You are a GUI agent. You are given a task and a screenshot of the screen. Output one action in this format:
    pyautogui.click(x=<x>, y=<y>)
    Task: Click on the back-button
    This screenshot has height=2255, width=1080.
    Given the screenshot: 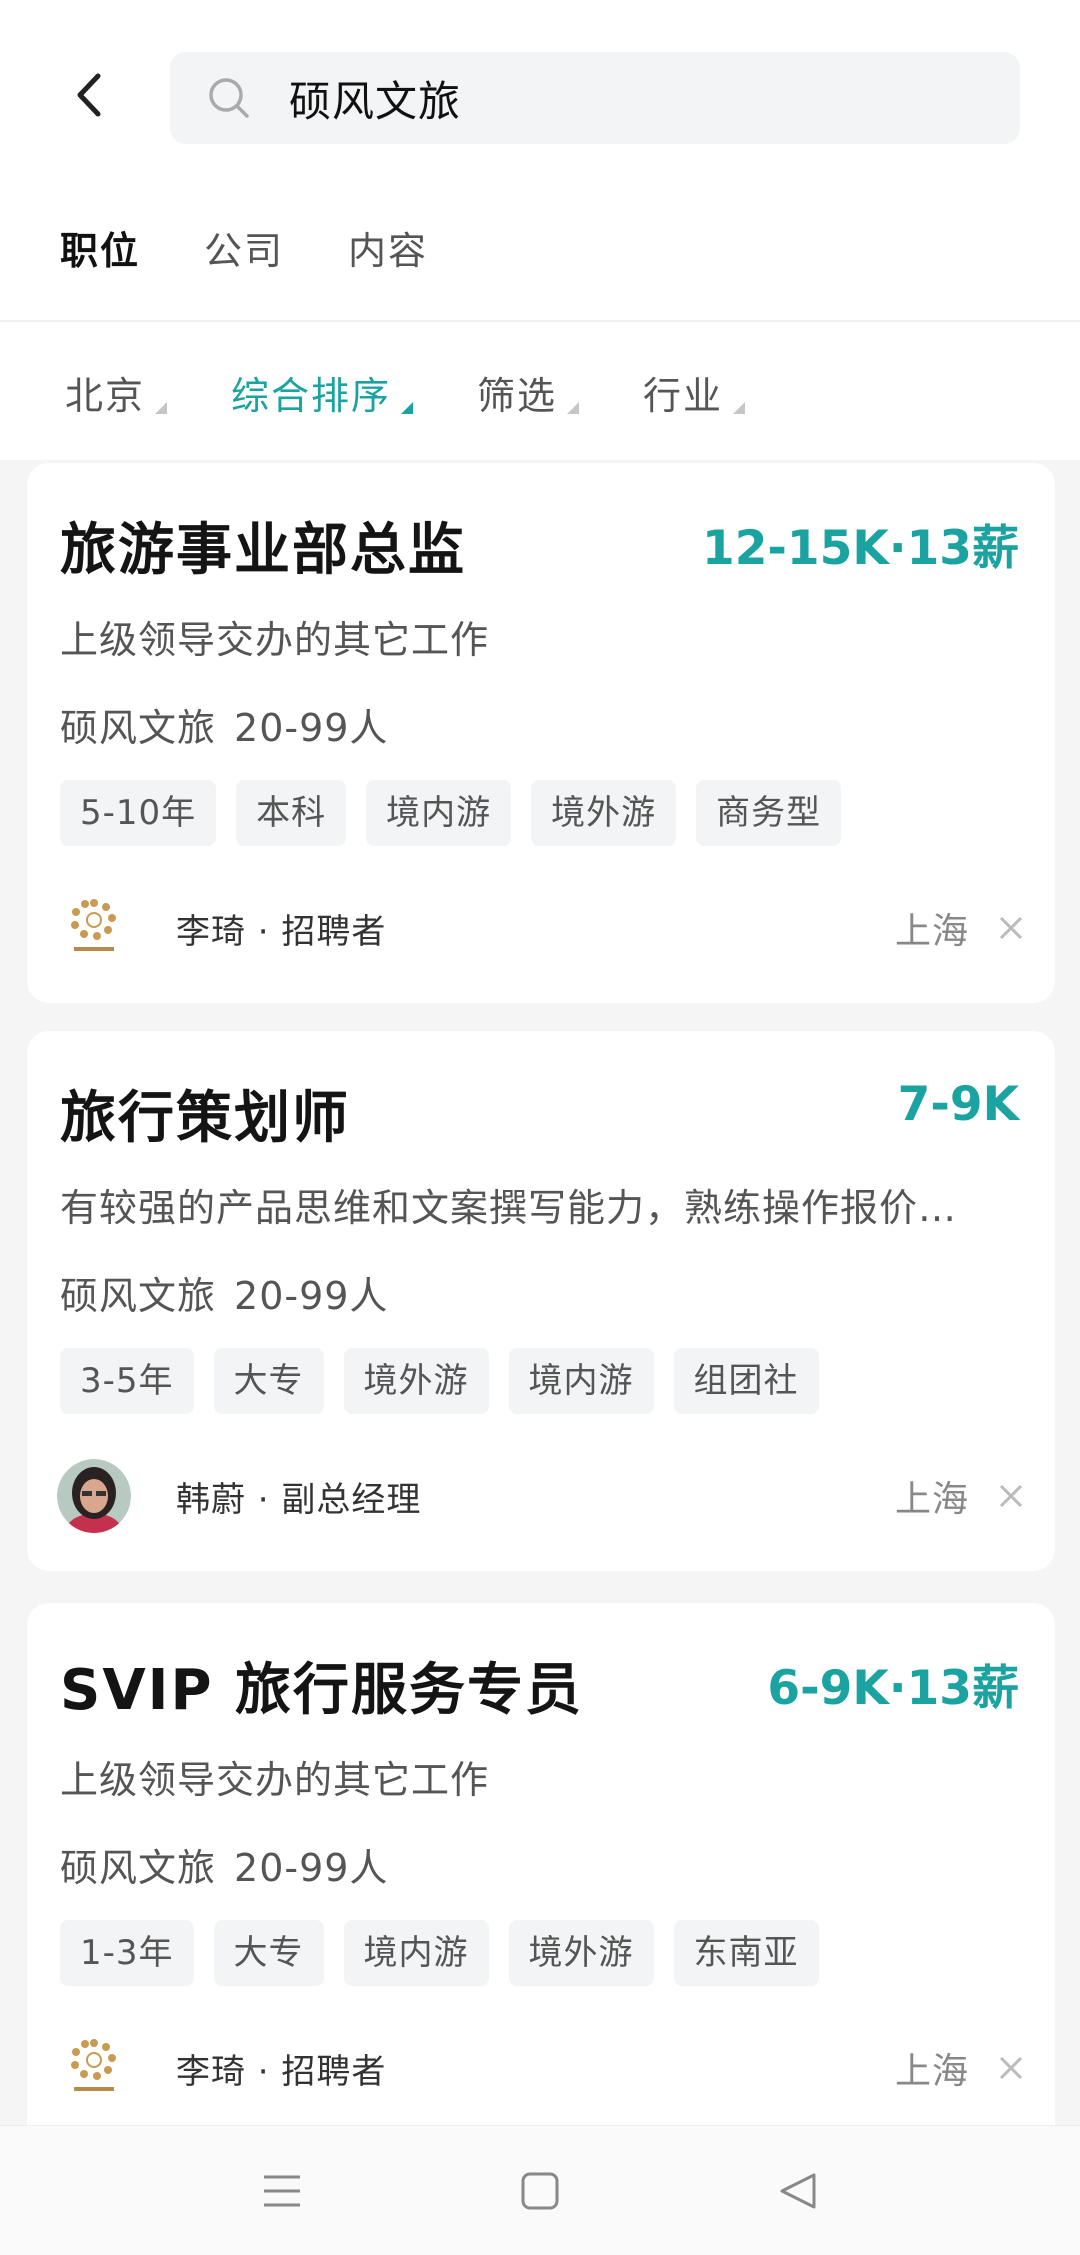 What is the action you would take?
    pyautogui.click(x=90, y=95)
    